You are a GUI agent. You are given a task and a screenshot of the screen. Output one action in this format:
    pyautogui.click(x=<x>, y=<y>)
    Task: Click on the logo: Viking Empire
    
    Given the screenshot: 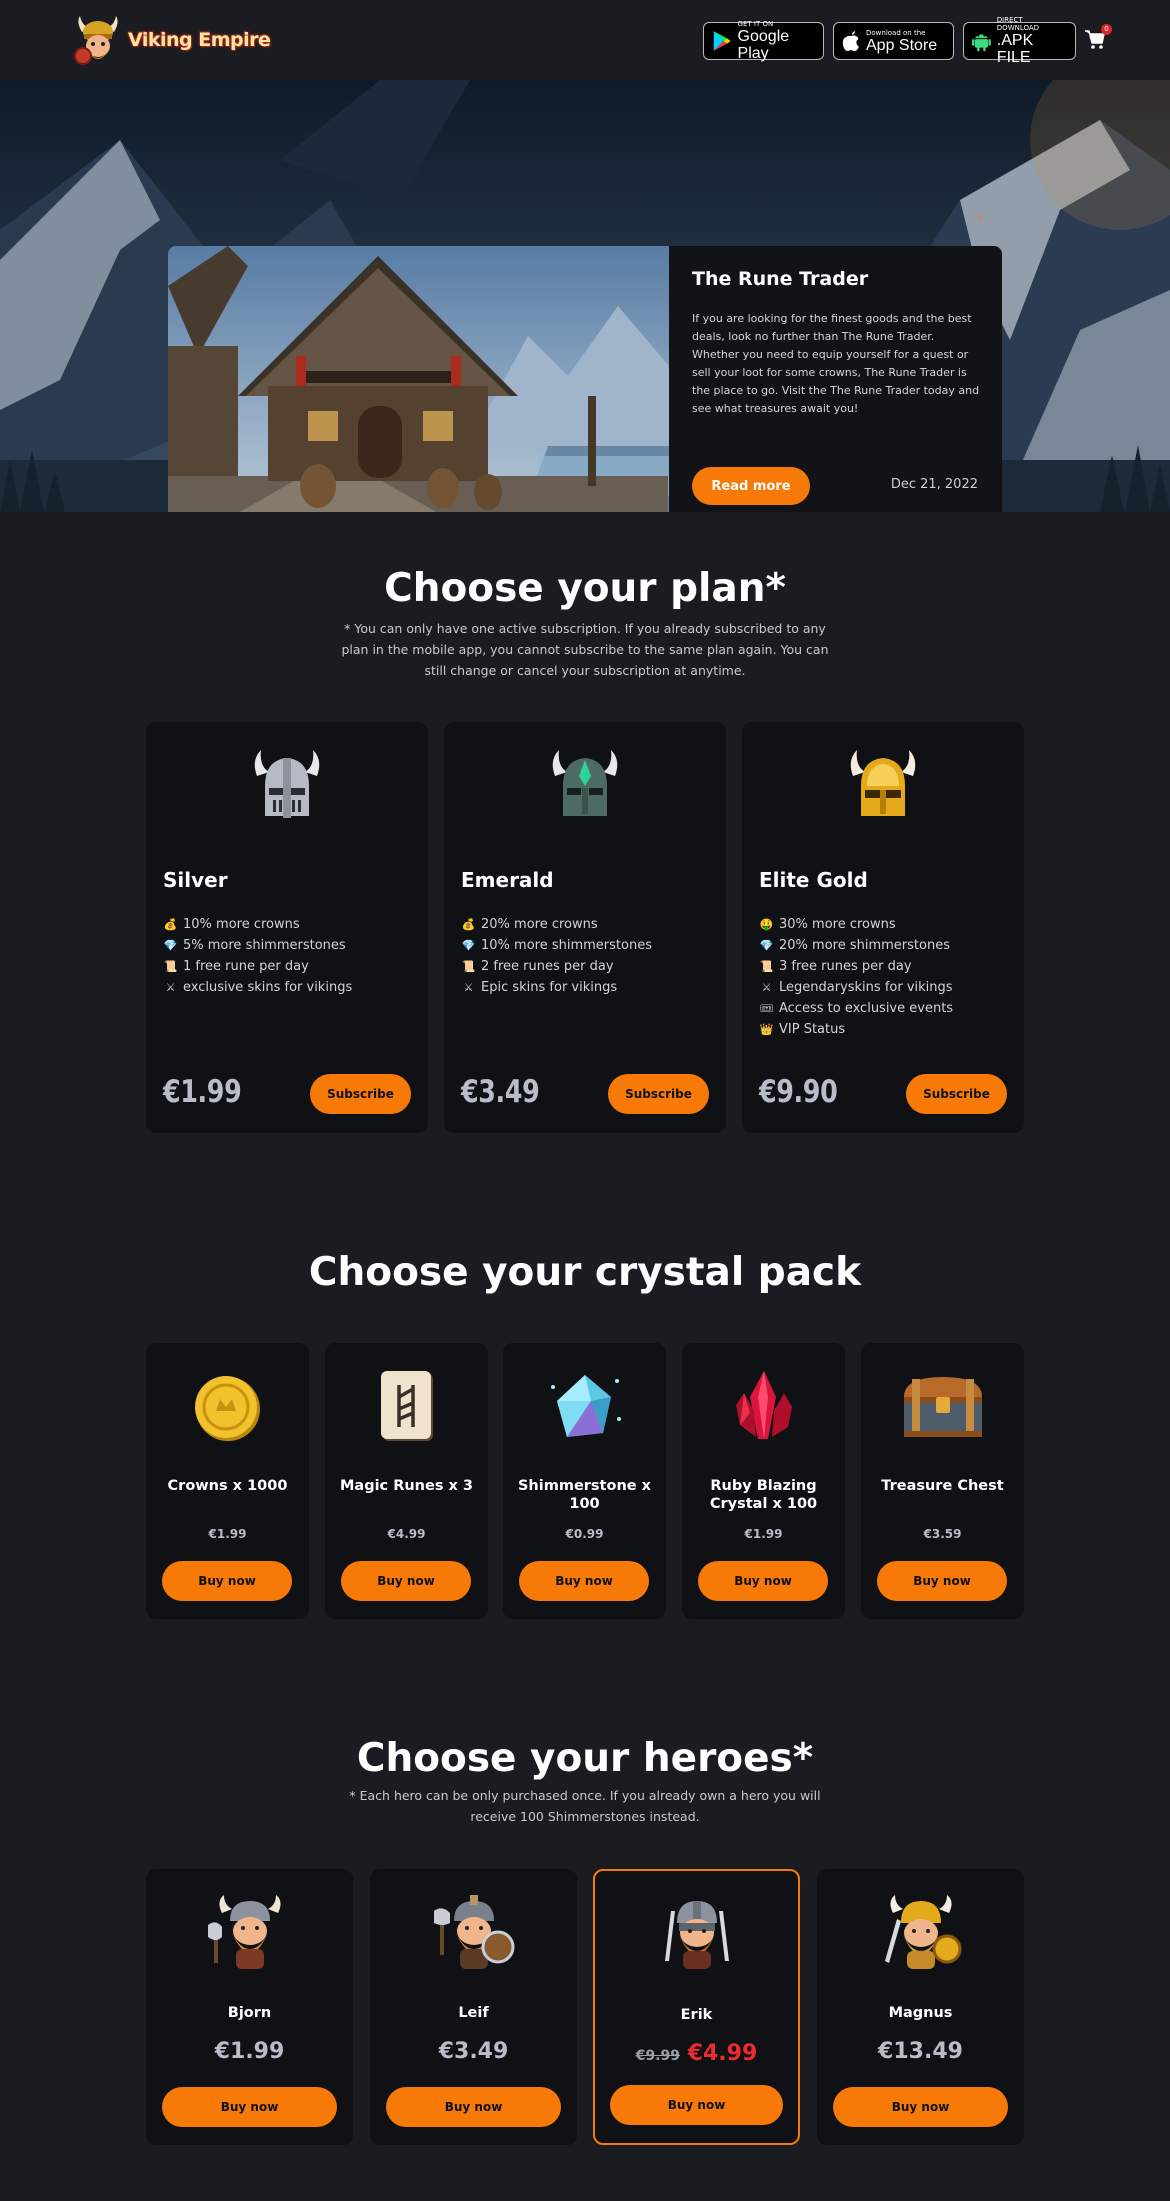 What is the action you would take?
    pyautogui.click(x=172, y=40)
    